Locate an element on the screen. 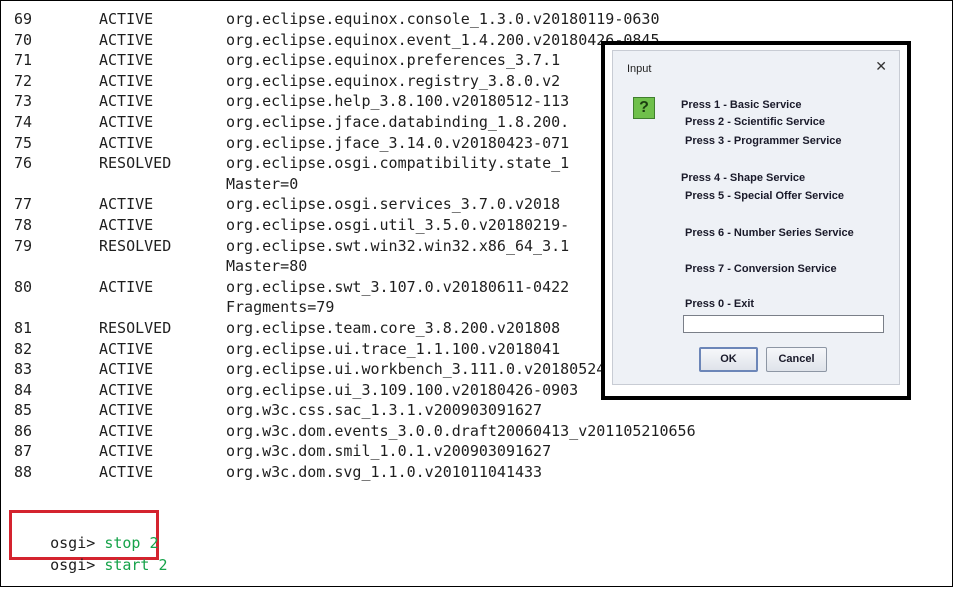 The image size is (953, 595). bundle-extra-info: Master=80 is located at coordinates (267, 266).